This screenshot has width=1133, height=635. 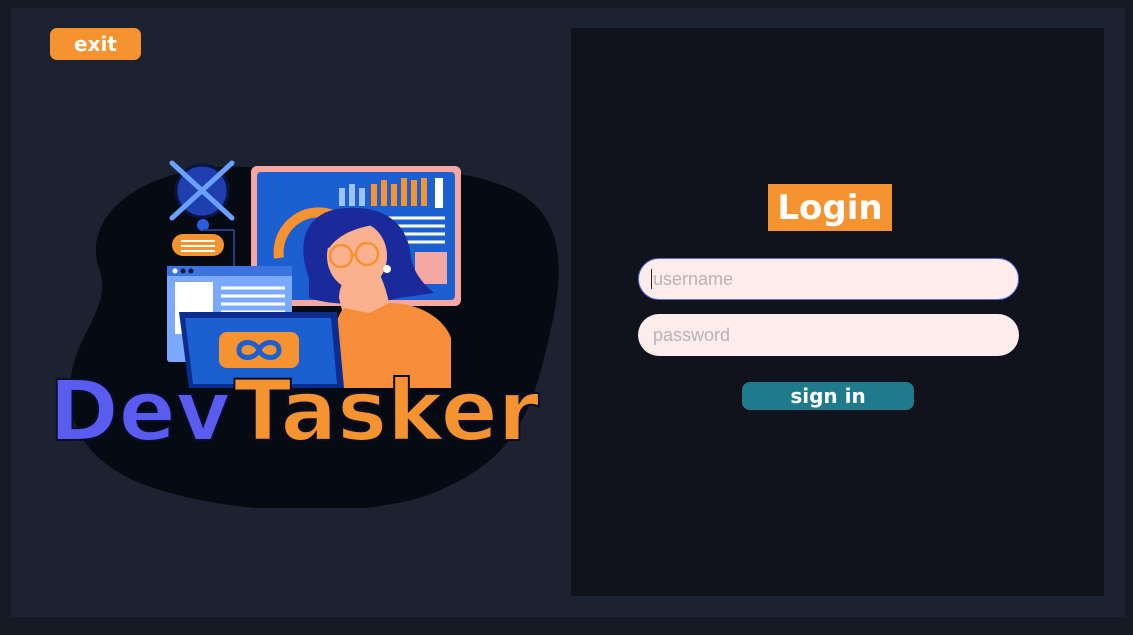 I want to click on text-caret, so click(x=651, y=279).